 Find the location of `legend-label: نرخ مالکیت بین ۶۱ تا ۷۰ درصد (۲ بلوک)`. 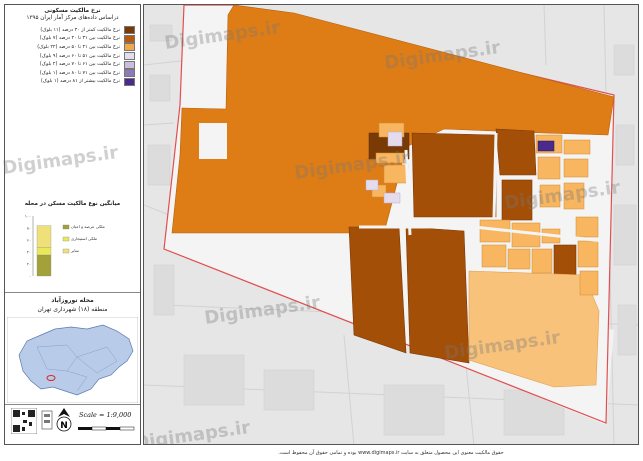

legend-label: نرخ مالکیت بین ۶۱ تا ۷۰ درصد (۲ بلوک) is located at coordinates (79, 65).